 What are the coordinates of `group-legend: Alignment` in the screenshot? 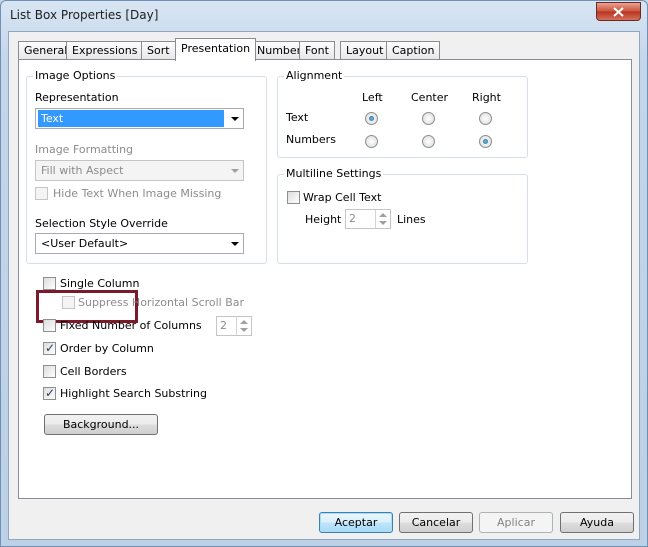 It's located at (314, 75).